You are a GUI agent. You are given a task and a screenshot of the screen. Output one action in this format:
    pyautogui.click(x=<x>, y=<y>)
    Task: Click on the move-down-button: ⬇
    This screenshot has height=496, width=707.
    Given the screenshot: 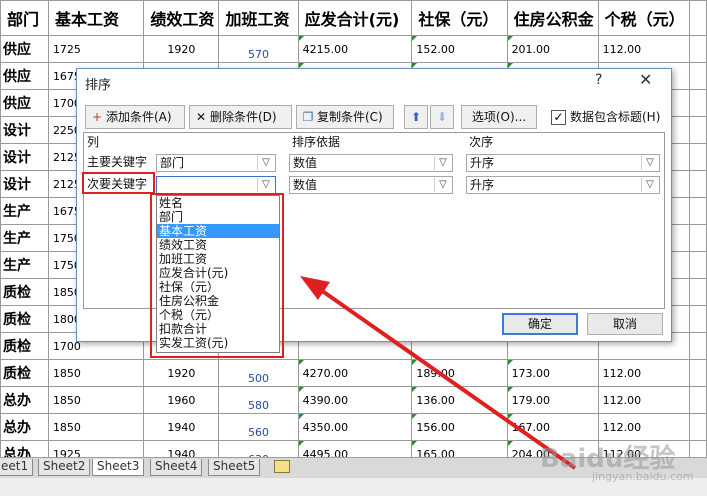 What is the action you would take?
    pyautogui.click(x=442, y=117)
    